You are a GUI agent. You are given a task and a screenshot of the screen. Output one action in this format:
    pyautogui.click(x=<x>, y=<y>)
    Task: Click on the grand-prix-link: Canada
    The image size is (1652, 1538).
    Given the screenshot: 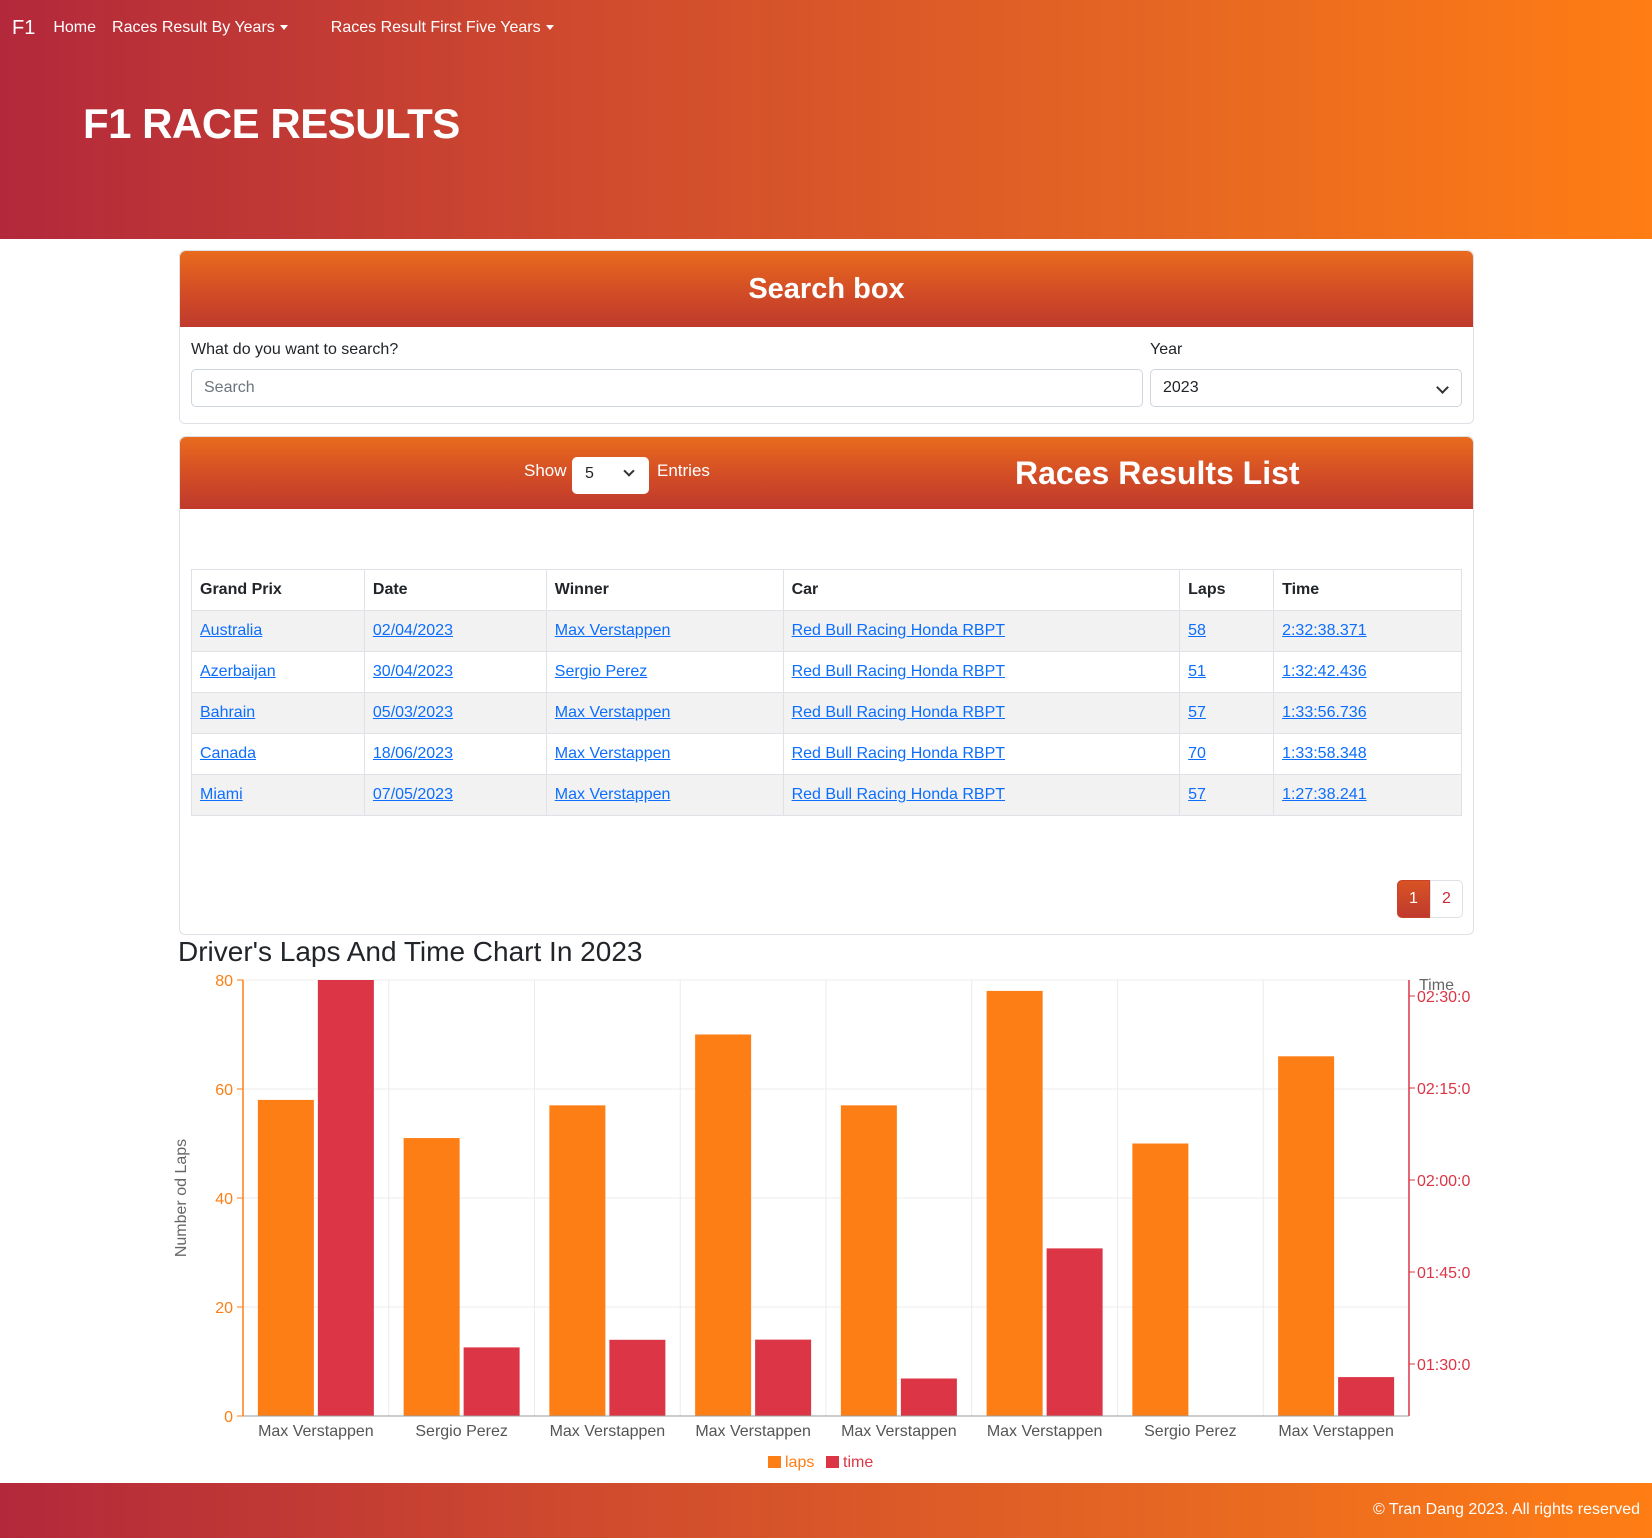 What is the action you would take?
    pyautogui.click(x=228, y=753)
    